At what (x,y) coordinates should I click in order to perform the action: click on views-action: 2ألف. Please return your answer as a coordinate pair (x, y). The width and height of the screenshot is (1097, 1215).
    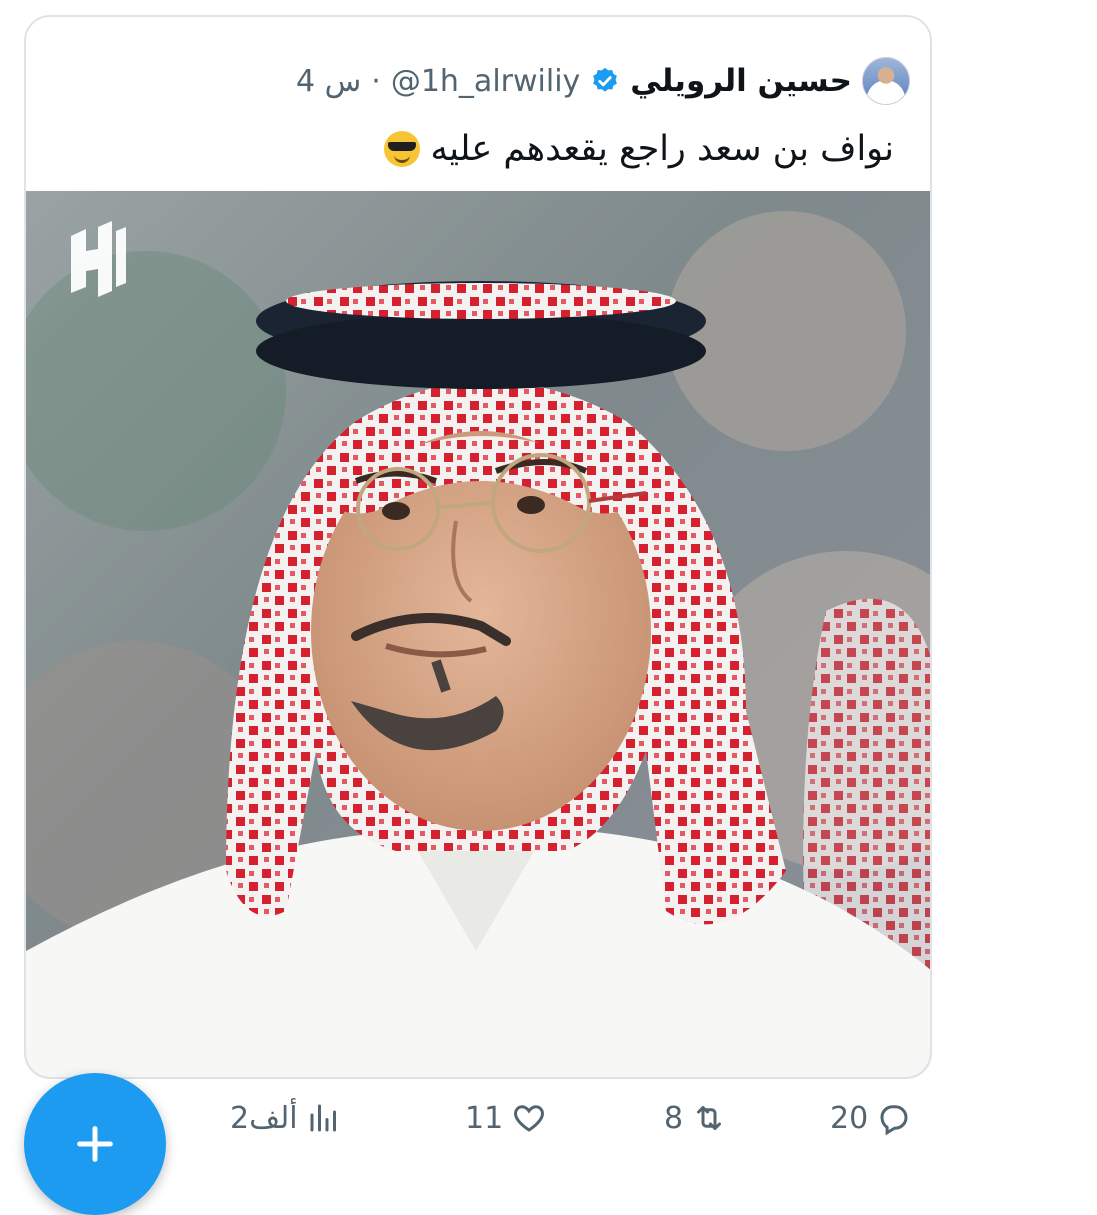
    Looking at the image, I should click on (286, 1118).